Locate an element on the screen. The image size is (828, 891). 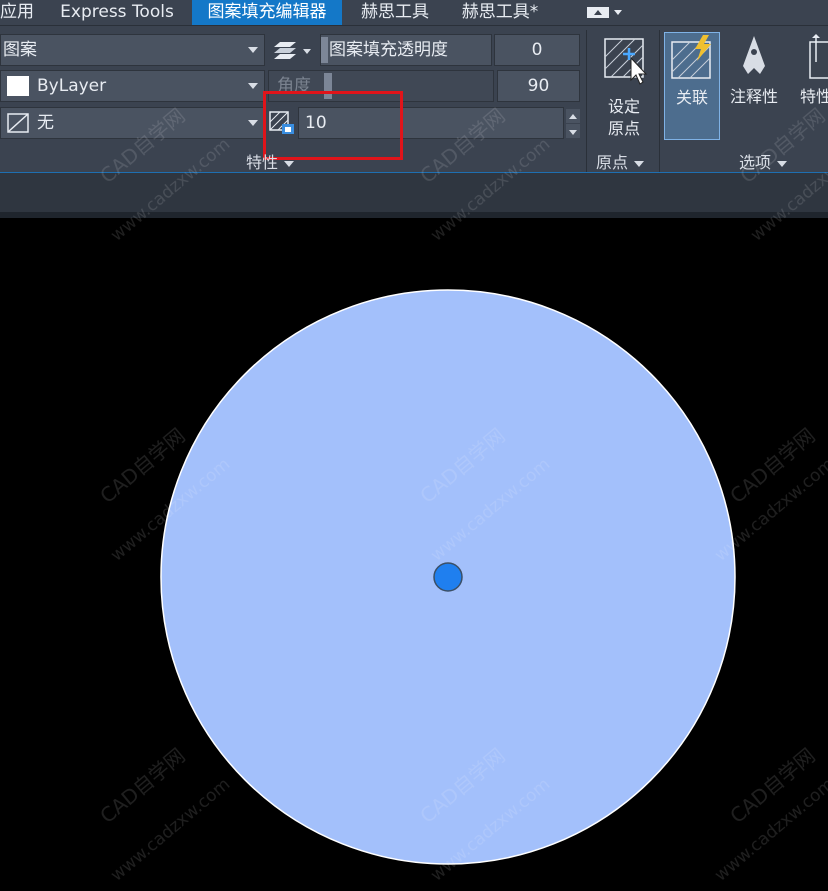
spin-up-icon is located at coordinates (573, 116).